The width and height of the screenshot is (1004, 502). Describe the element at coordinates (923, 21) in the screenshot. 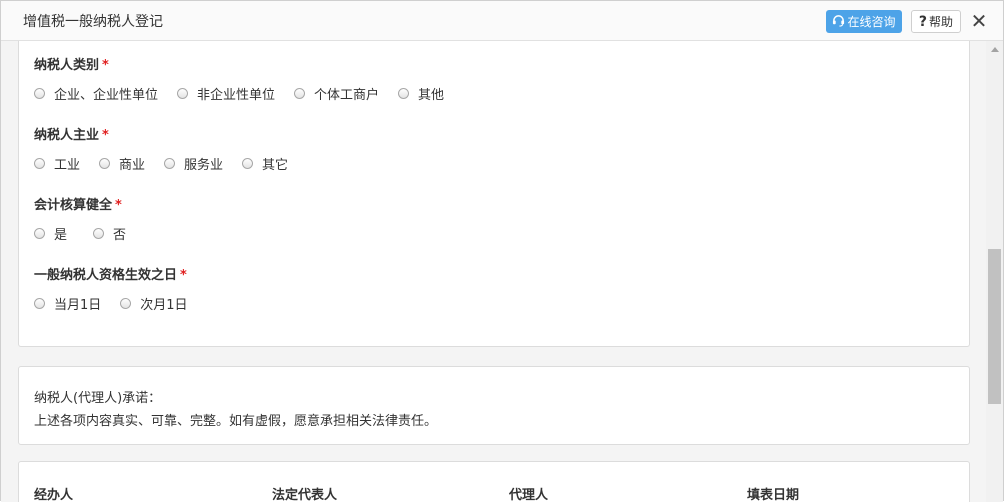

I see `question-mark-icon: ?` at that location.